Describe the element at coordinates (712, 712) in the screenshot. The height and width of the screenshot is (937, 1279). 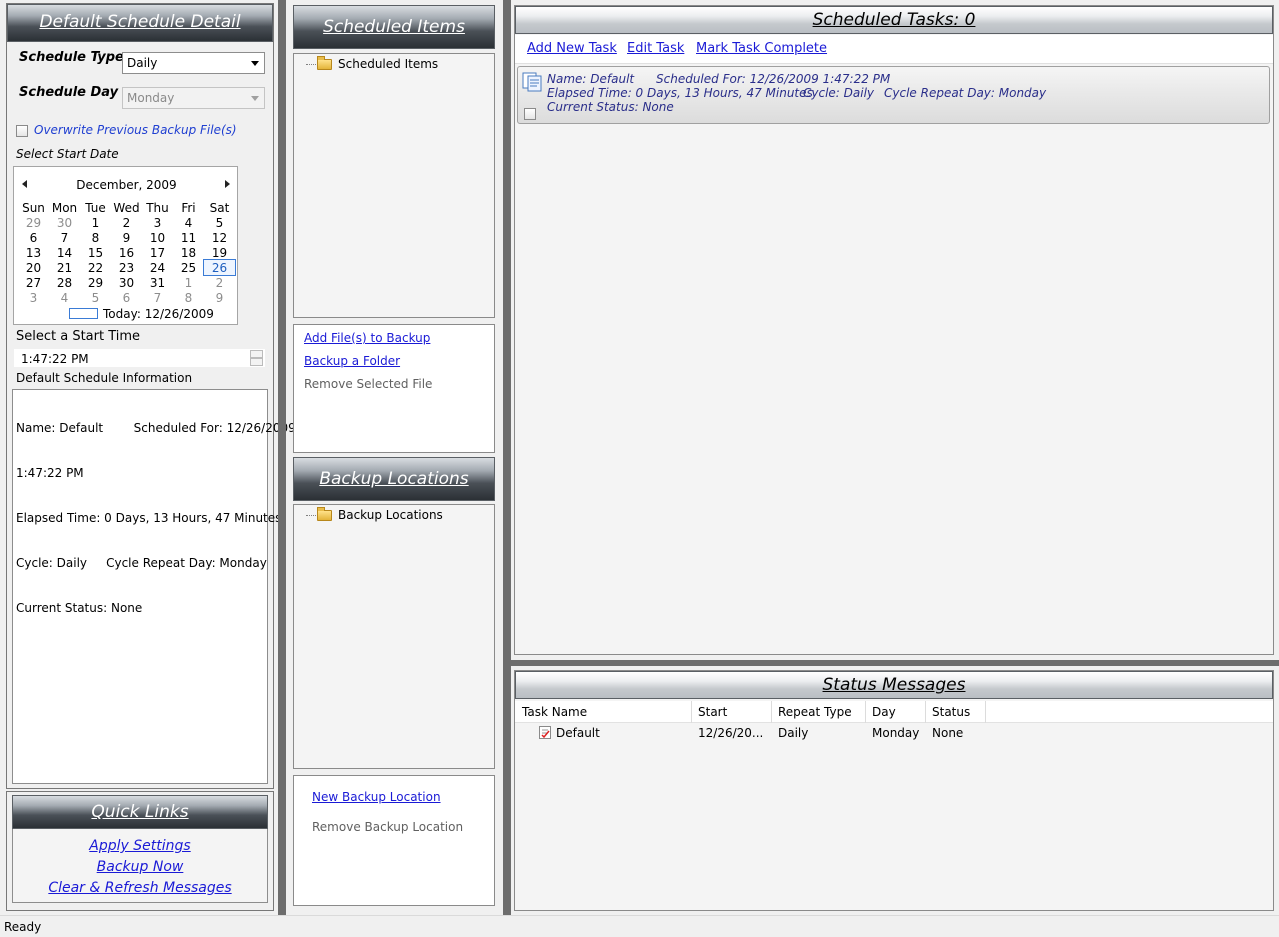
I see `column-start: Start` at that location.